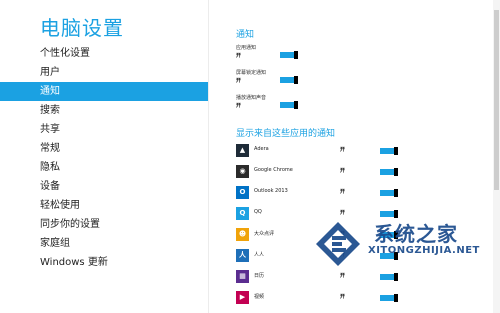 Image resolution: width=500 pixels, height=313 pixels. What do you see at coordinates (104, 129) in the screenshot?
I see `sidebar-item: 共享` at bounding box center [104, 129].